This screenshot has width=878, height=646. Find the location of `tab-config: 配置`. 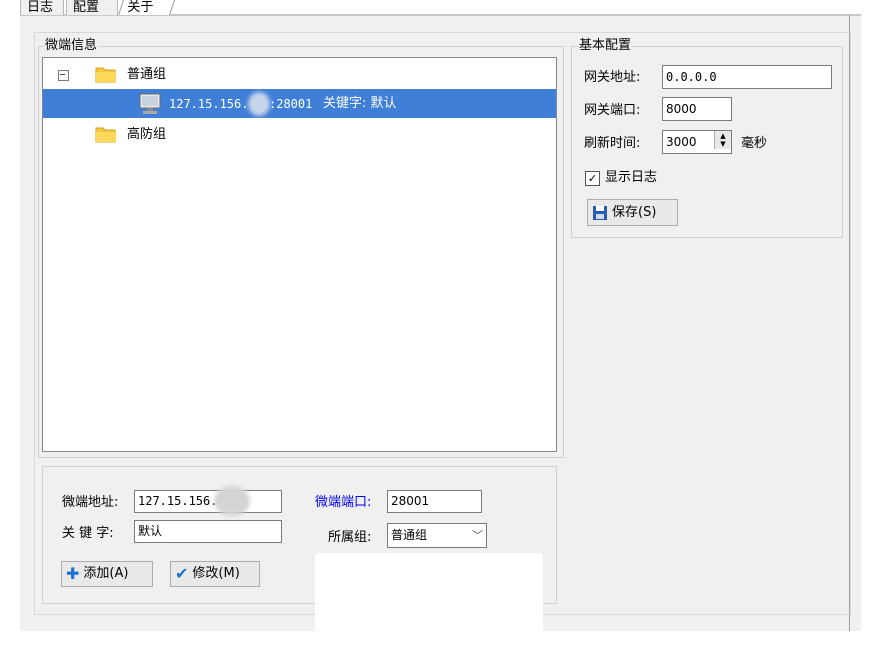

tab-config: 配置 is located at coordinates (92, 8).